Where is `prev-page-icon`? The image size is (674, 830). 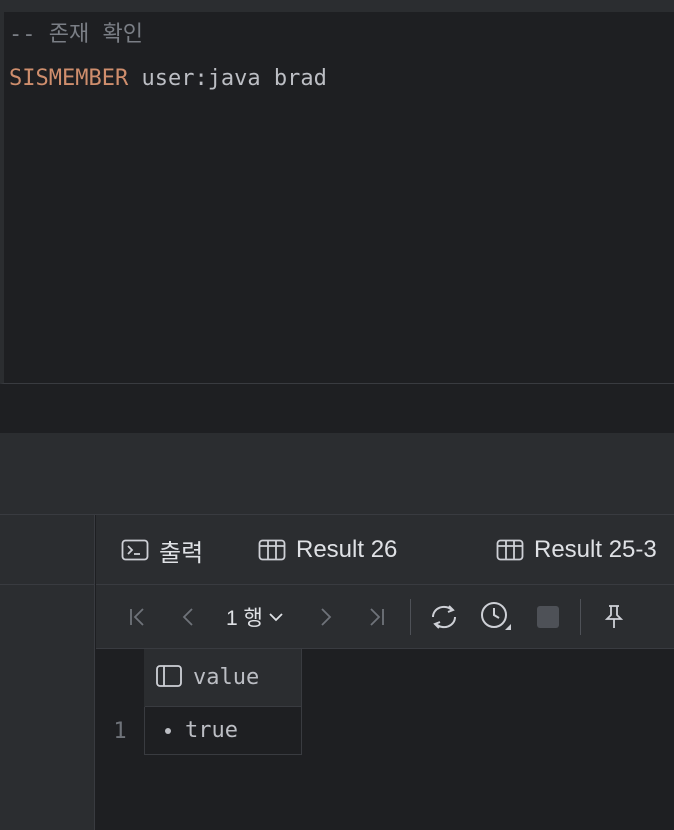 prev-page-icon is located at coordinates (188, 617).